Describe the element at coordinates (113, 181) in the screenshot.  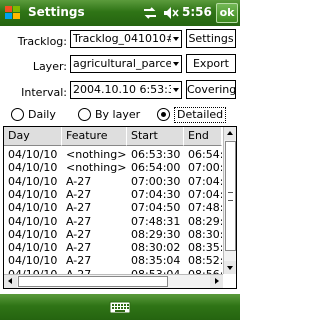
I see `table-row: 04/10/10 A-27 07:00:30 07:04:30` at that location.